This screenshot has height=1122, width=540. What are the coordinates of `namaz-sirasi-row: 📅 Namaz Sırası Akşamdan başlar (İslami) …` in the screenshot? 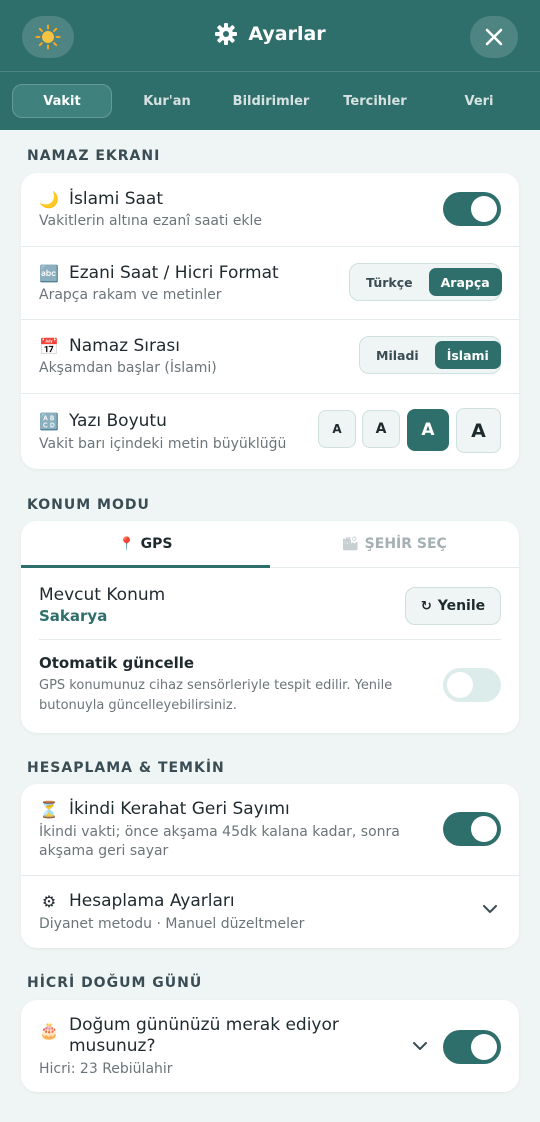 It's located at (270, 357).